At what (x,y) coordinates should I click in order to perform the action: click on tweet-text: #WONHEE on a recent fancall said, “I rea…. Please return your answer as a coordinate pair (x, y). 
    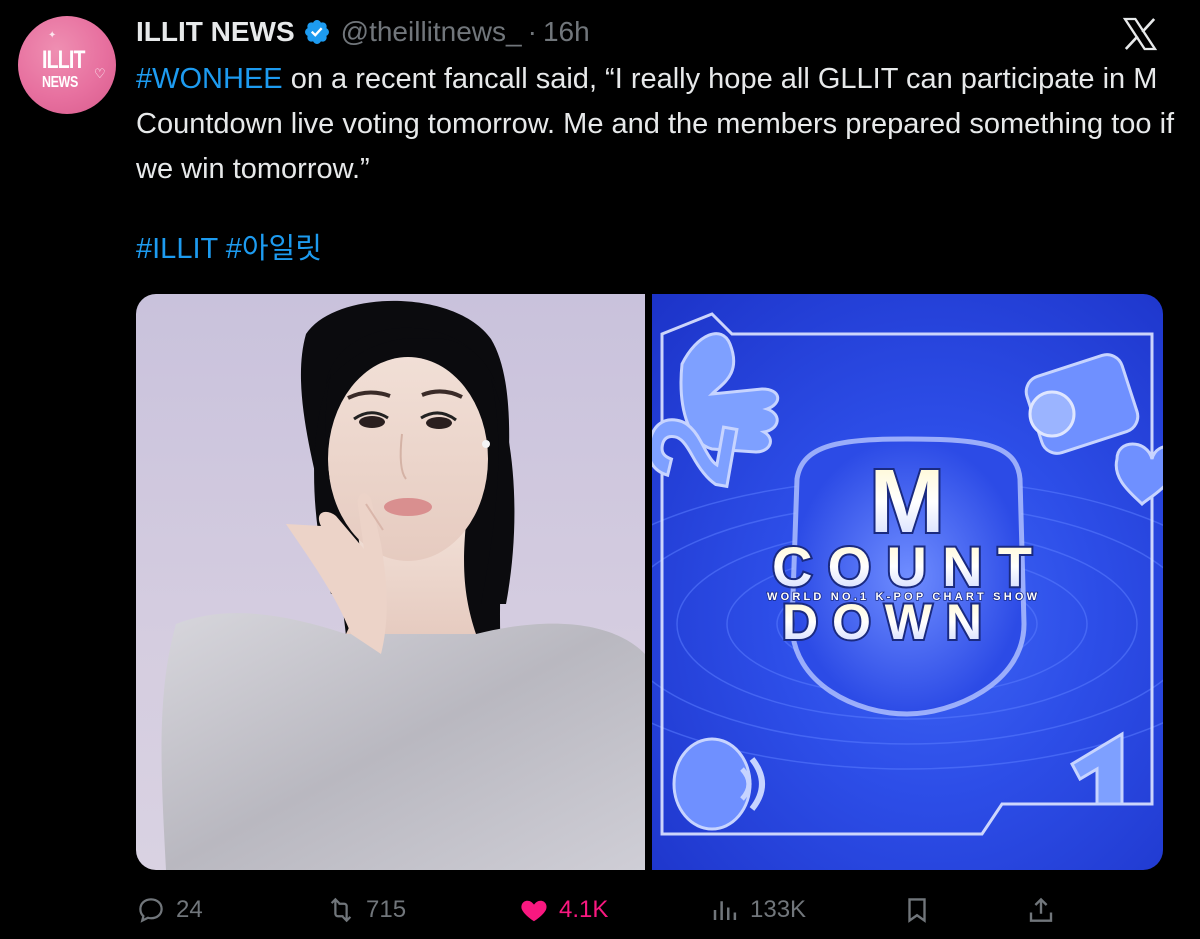
    Looking at the image, I should click on (656, 124).